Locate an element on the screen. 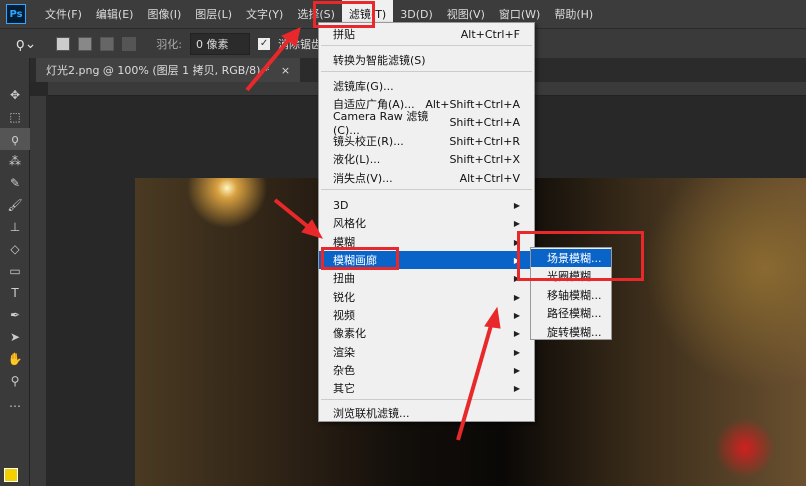 This screenshot has width=806, height=486. arrow-to-blur is located at coordinates (293, 215).